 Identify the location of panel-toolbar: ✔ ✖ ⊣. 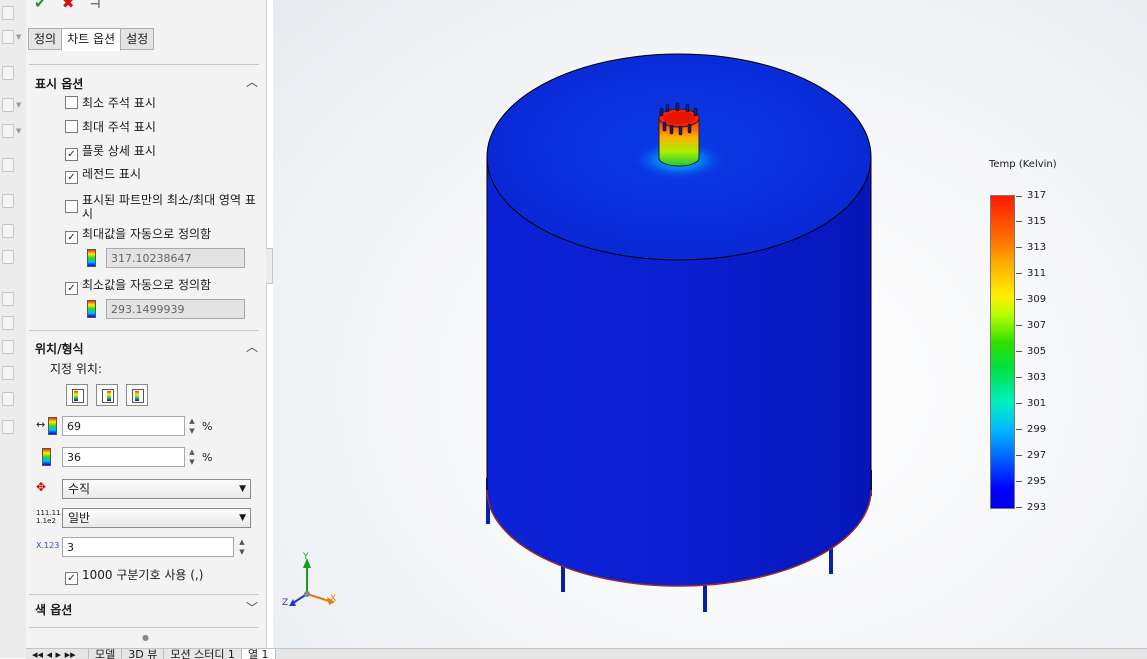
(72, 6).